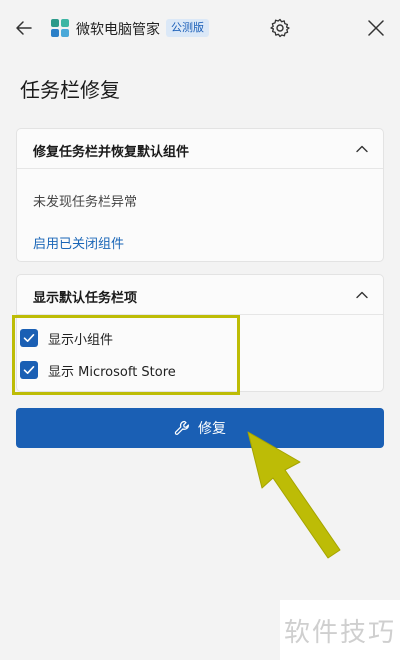  I want to click on gear-icon, so click(280, 28).